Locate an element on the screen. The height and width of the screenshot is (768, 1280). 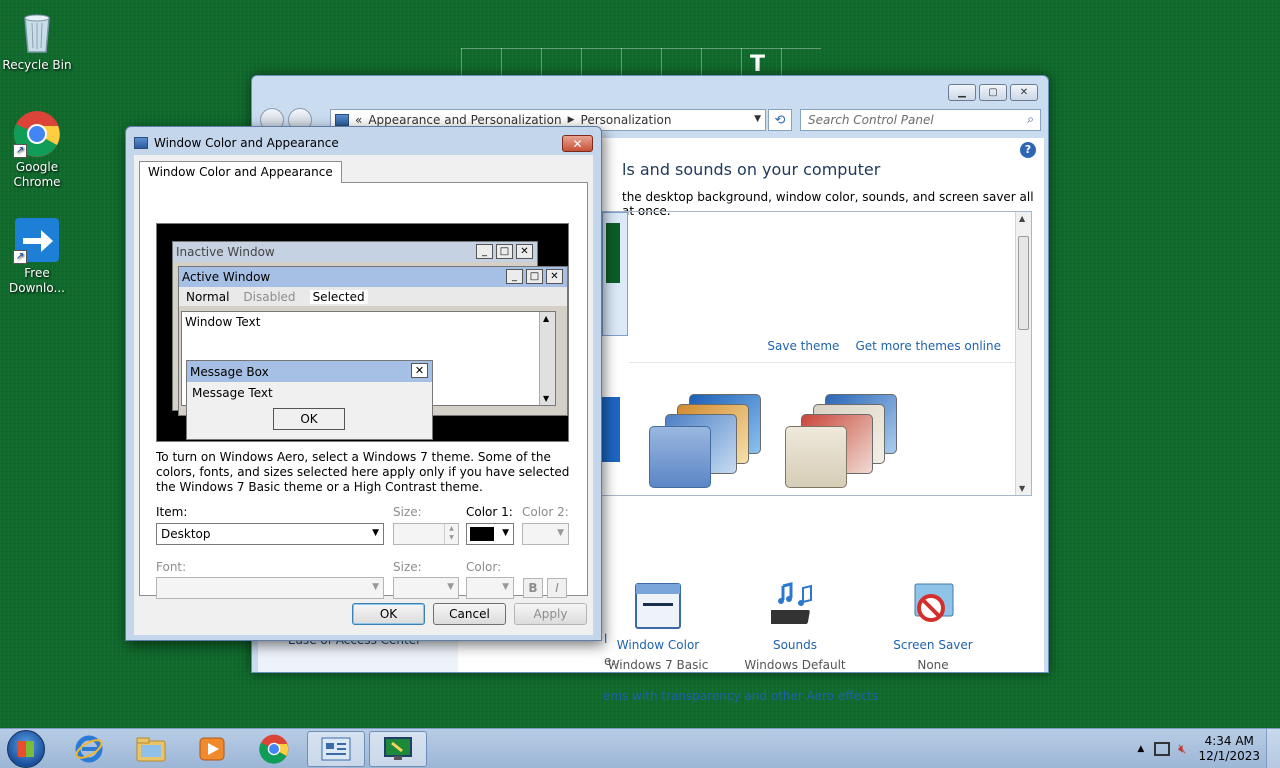
search-icon: ⌕ is located at coordinates (1030, 119).